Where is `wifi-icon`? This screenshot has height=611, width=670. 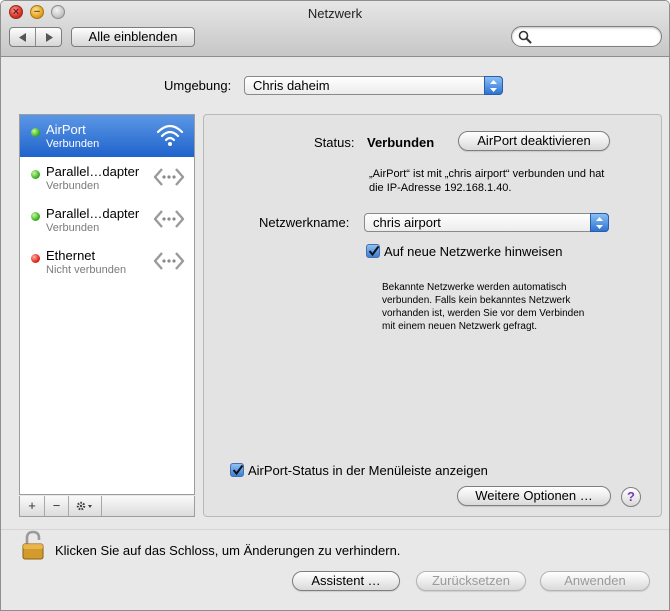 wifi-icon is located at coordinates (170, 135).